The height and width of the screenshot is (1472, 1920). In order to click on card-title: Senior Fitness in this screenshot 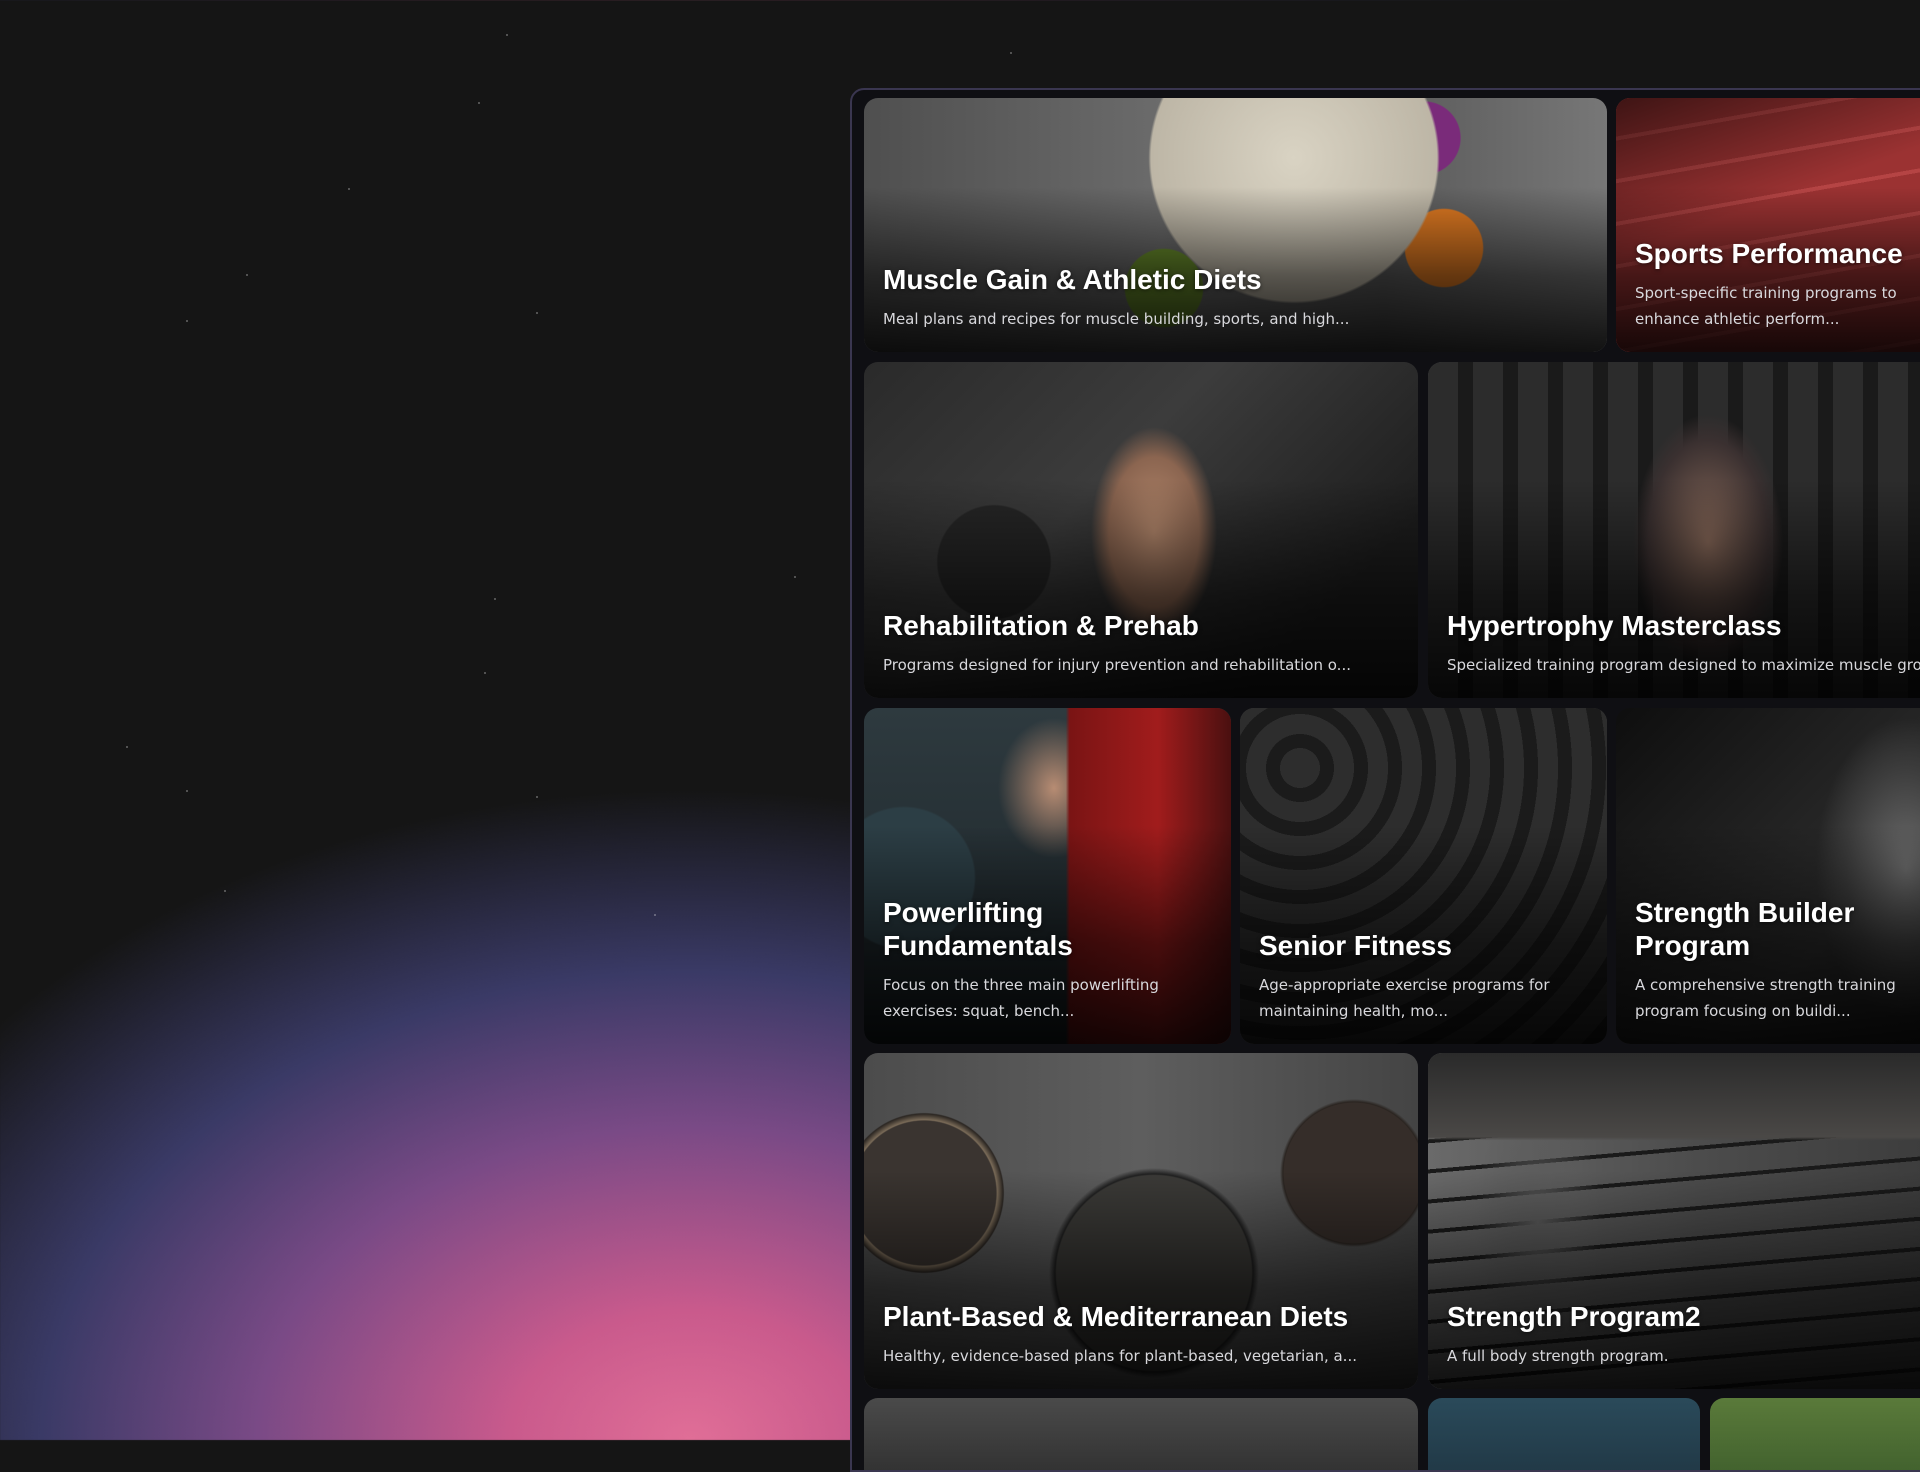, I will do `click(1355, 945)`.